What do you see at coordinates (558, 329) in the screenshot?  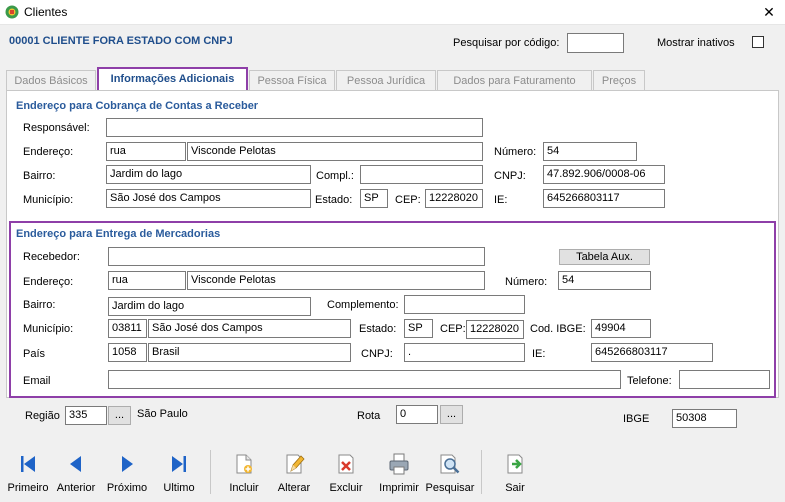 I see `delivery-cod-ibge-label: Cod. IBGE:` at bounding box center [558, 329].